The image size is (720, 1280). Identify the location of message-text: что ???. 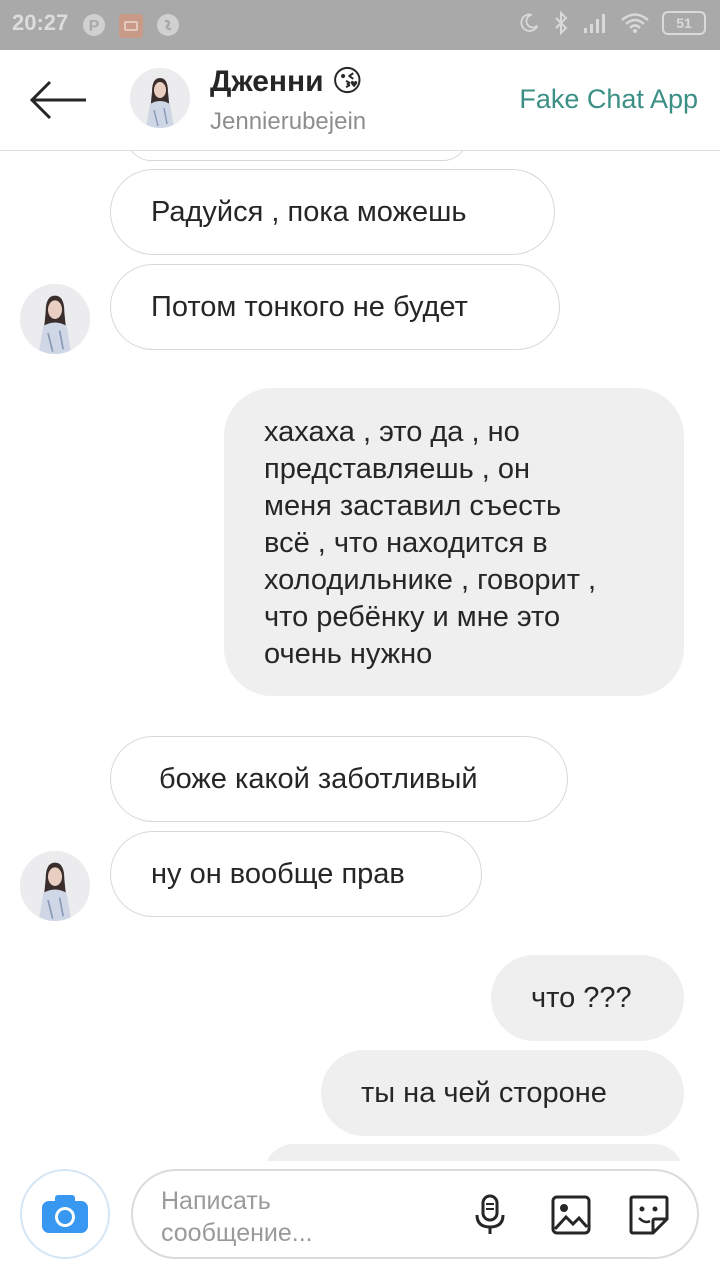
(581, 997).